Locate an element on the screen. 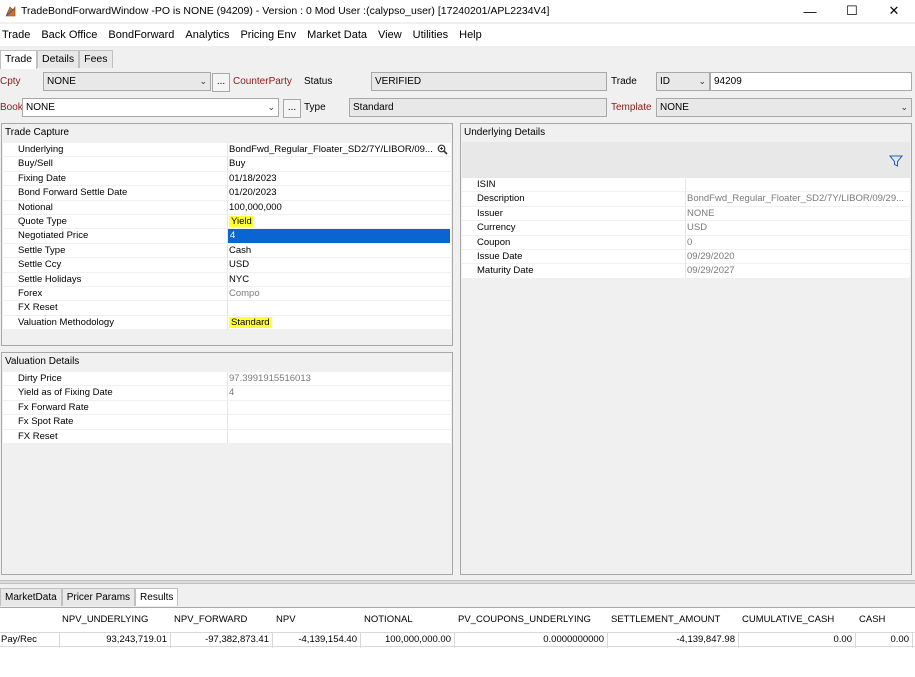 The image size is (915, 677). trade-id-input: 94209 is located at coordinates (811, 81).